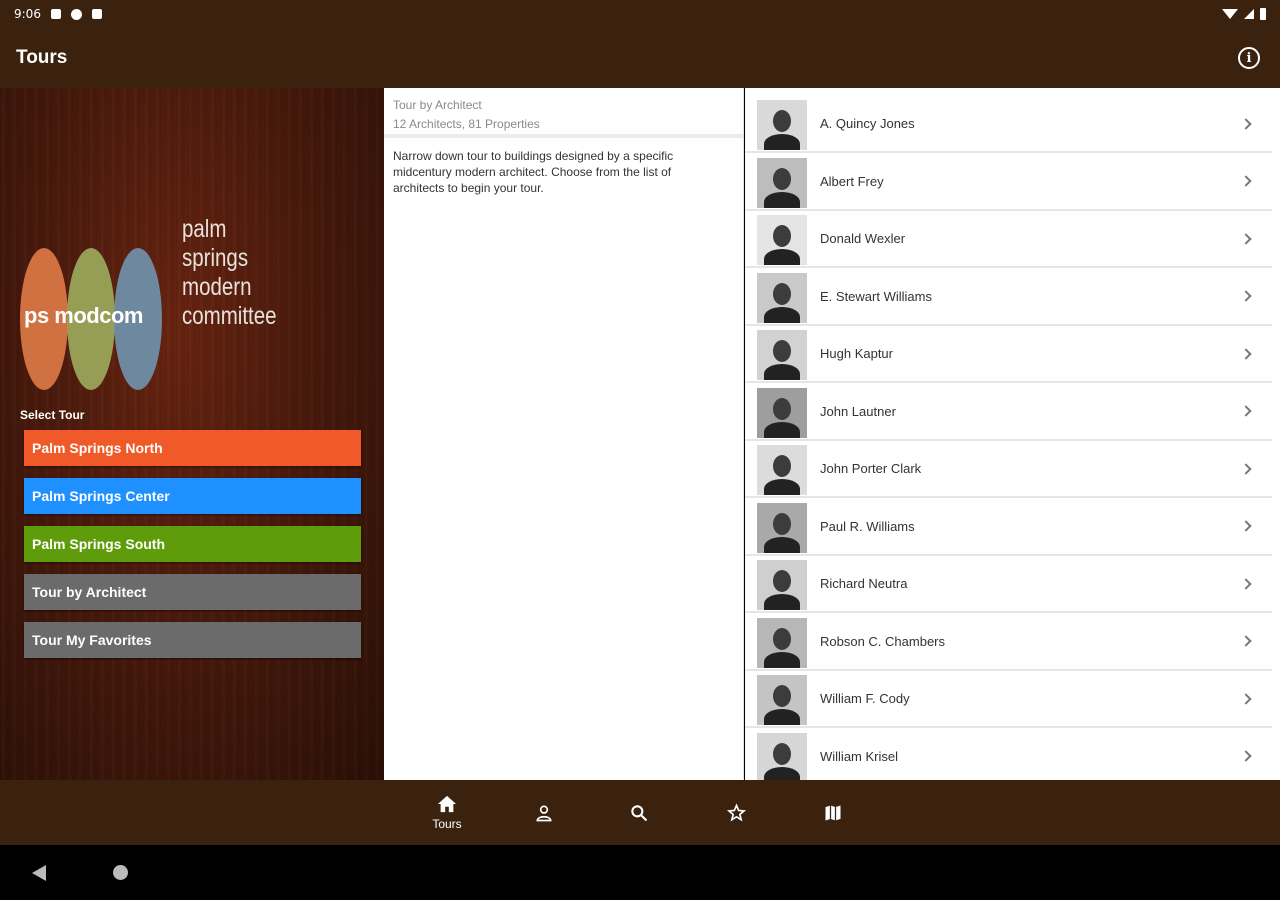  Describe the element at coordinates (1008, 297) in the screenshot. I see `architect-row: E. Stewart Williams` at that location.